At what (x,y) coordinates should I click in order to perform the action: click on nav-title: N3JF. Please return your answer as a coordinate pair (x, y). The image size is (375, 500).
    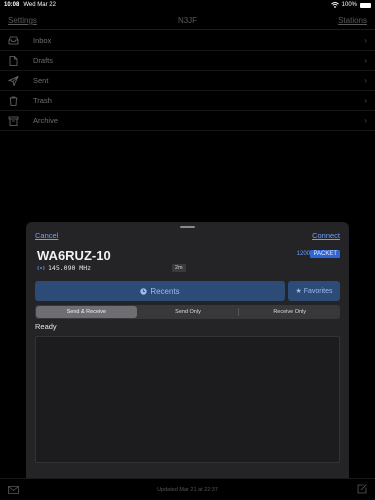
    Looking at the image, I should click on (187, 20).